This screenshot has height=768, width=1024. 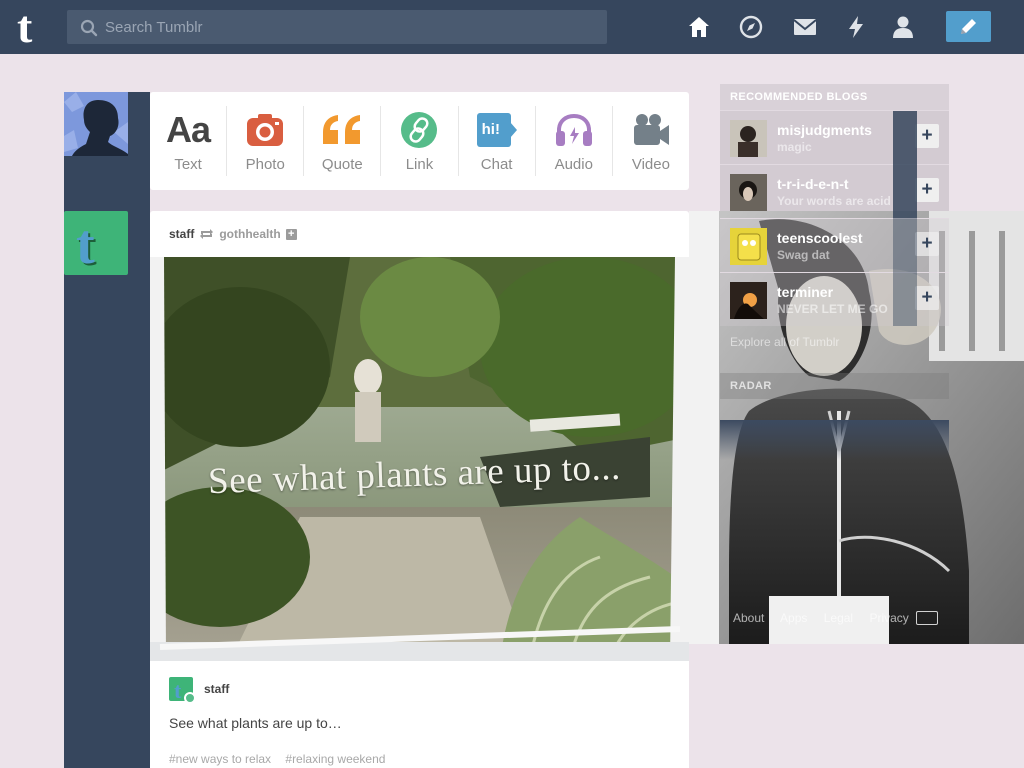 I want to click on silhouette-avatar-icon, so click(x=96, y=124).